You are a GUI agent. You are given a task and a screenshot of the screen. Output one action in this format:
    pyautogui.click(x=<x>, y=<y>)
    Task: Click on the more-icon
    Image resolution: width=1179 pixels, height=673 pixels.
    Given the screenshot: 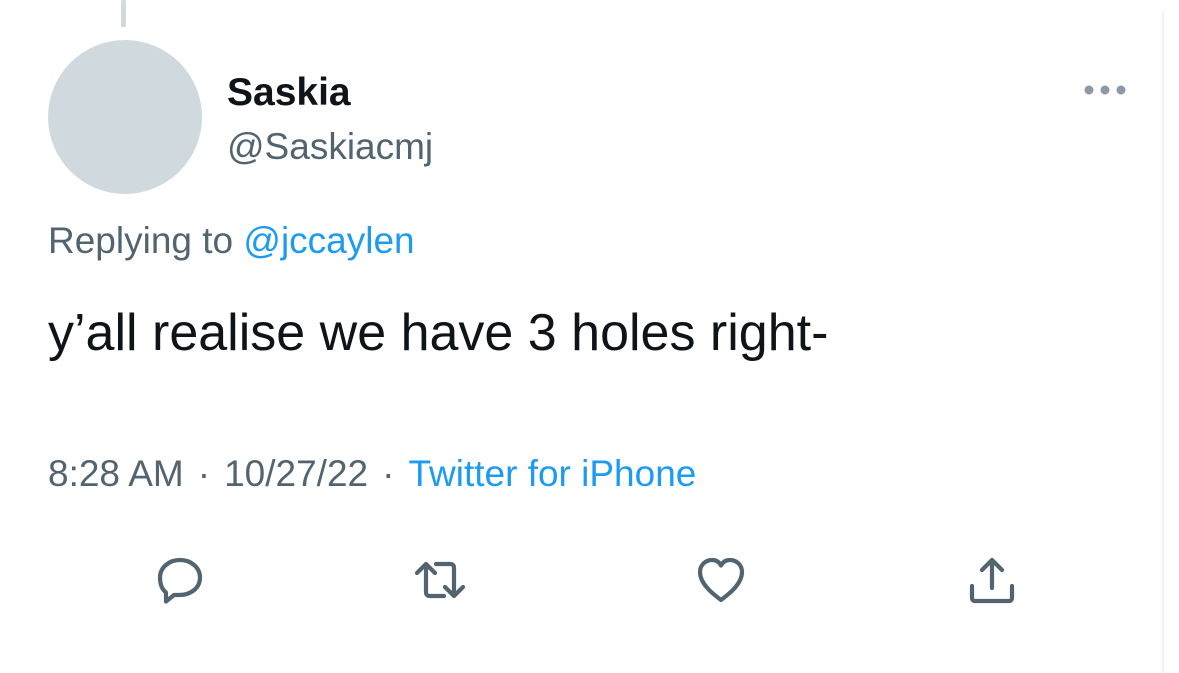 What is the action you would take?
    pyautogui.click(x=1105, y=90)
    